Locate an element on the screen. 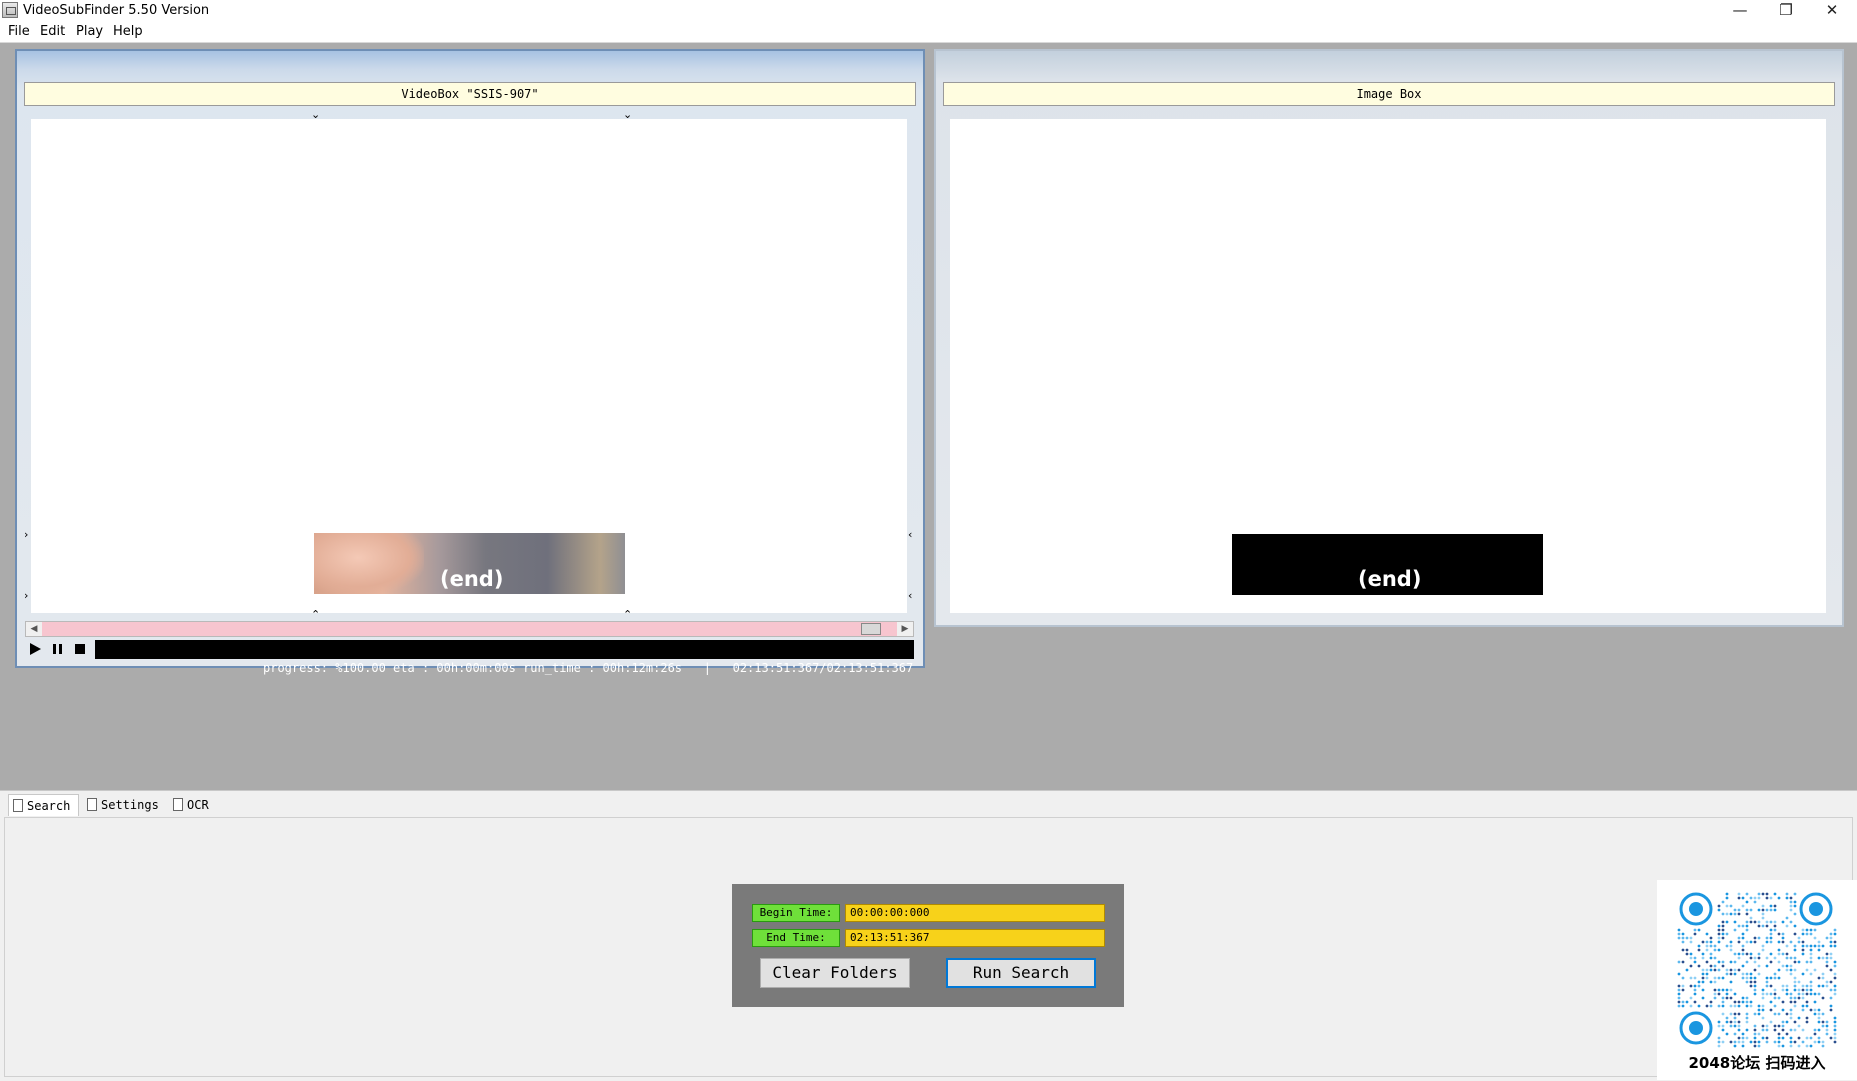 The width and height of the screenshot is (1857, 1081). tab-settings: Settings is located at coordinates (124, 805).